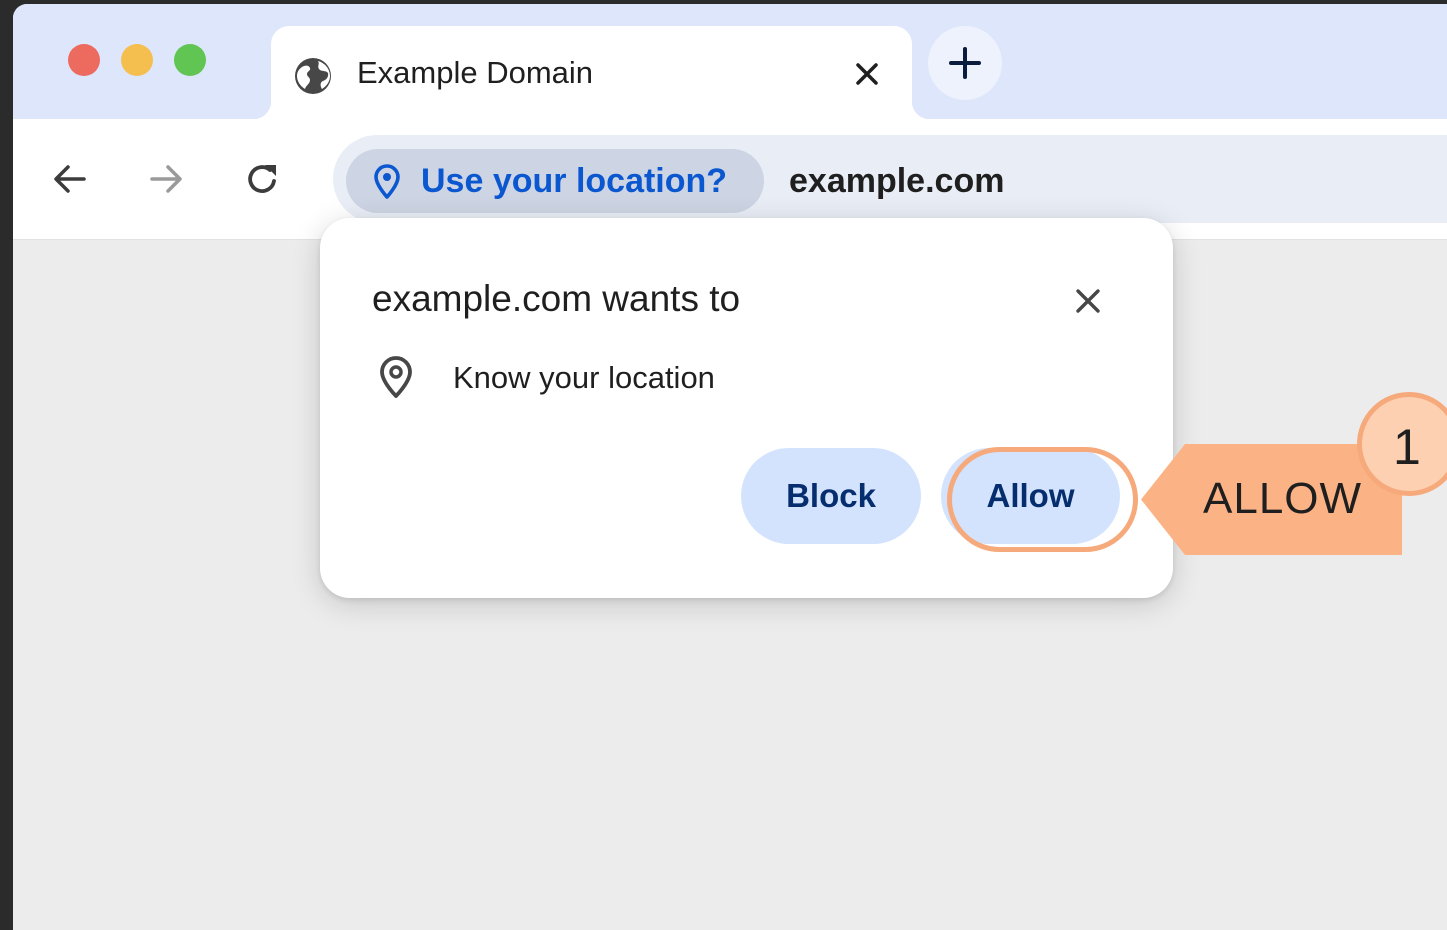  Describe the element at coordinates (556, 298) in the screenshot. I see `prompt-title: example.com wants to` at that location.